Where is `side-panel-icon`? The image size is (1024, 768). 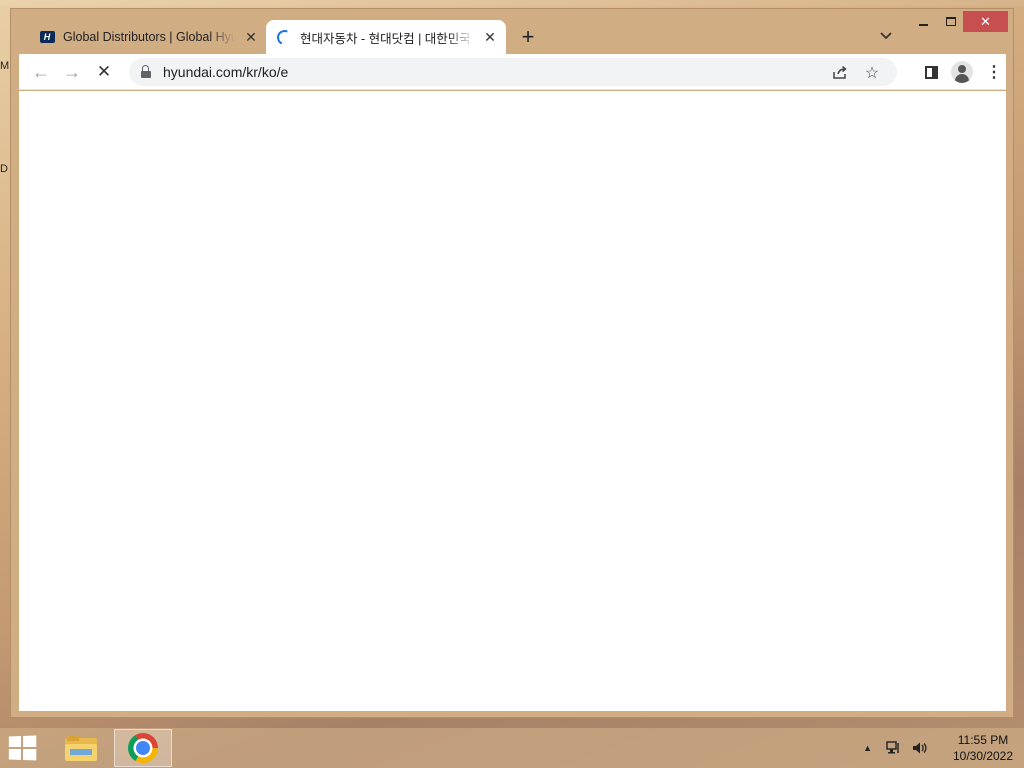
side-panel-icon is located at coordinates (931, 72).